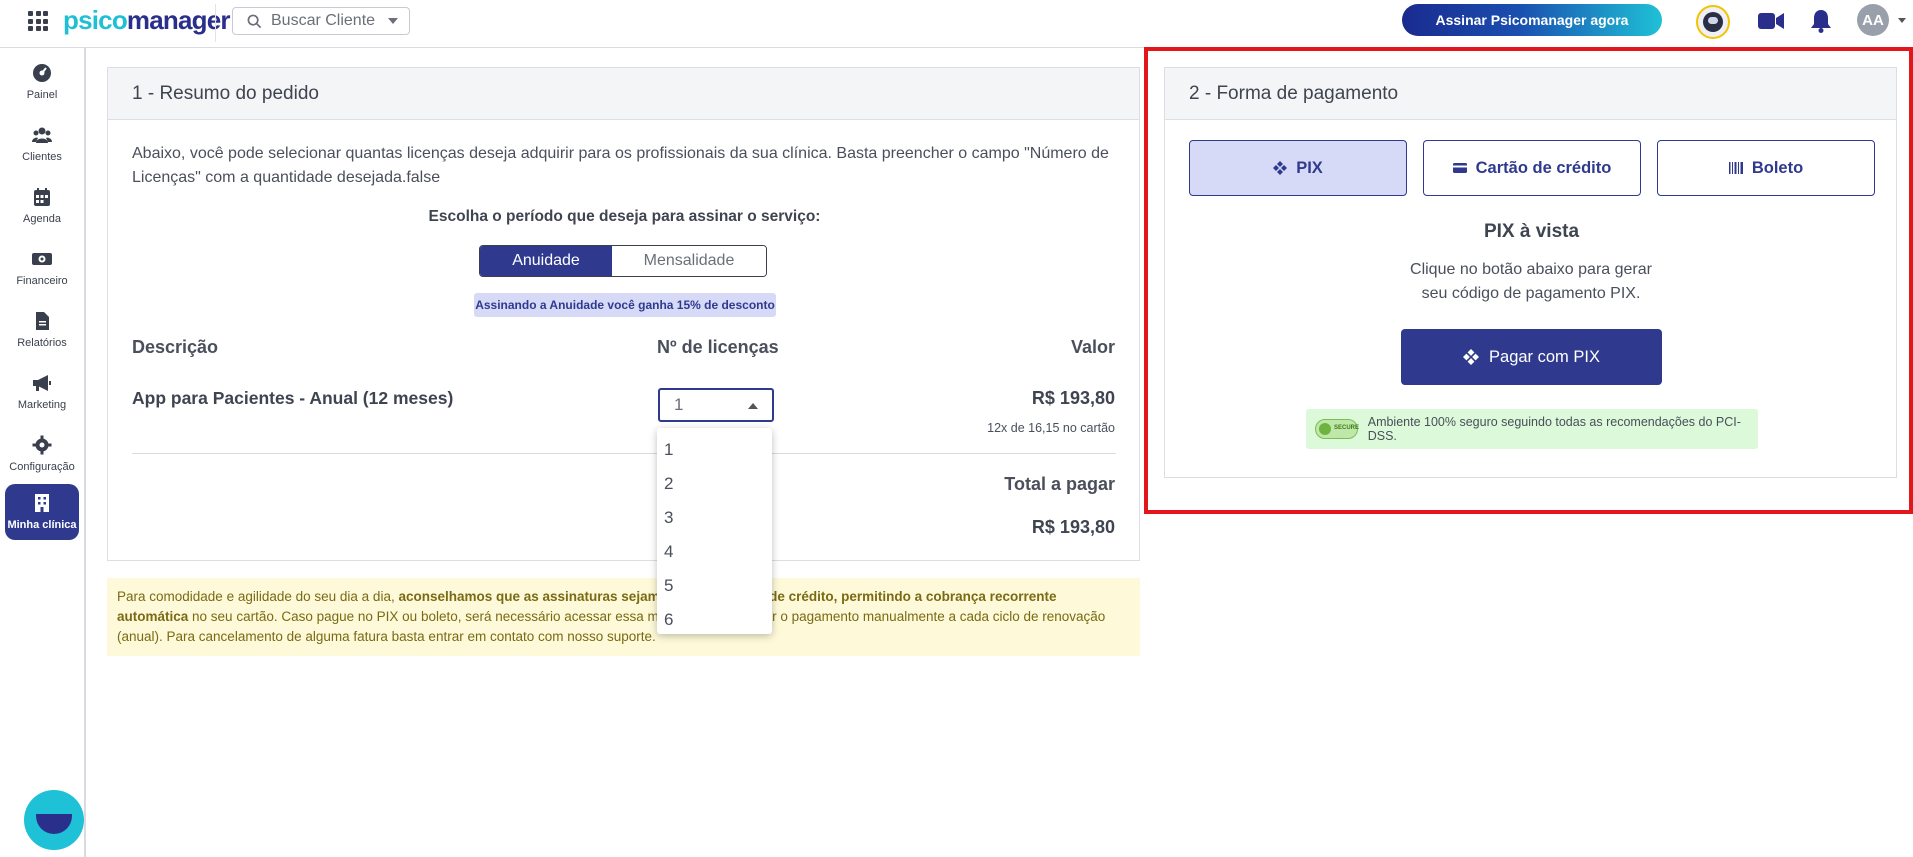 Image resolution: width=1913 pixels, height=857 pixels. What do you see at coordinates (623, 94) in the screenshot?
I see `order-summary-title: 1 - Resumo do pedido` at bounding box center [623, 94].